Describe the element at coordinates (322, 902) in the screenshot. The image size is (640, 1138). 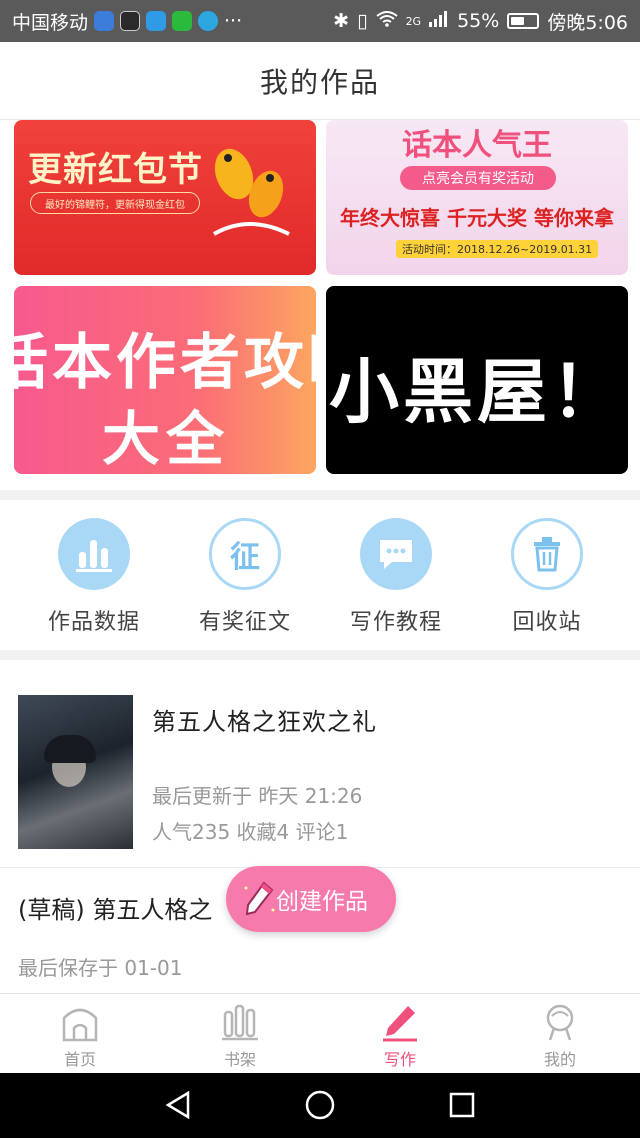
I see `create-work-label: 创建作品` at that location.